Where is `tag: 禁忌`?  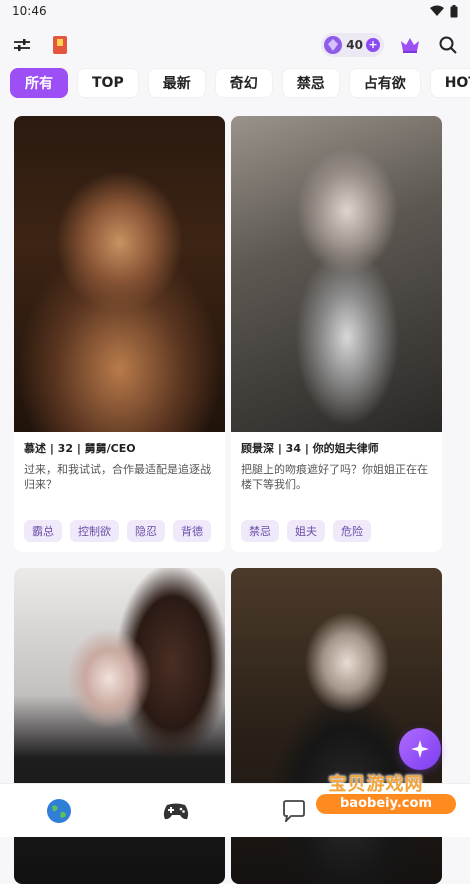 tag: 禁忌 is located at coordinates (260, 531).